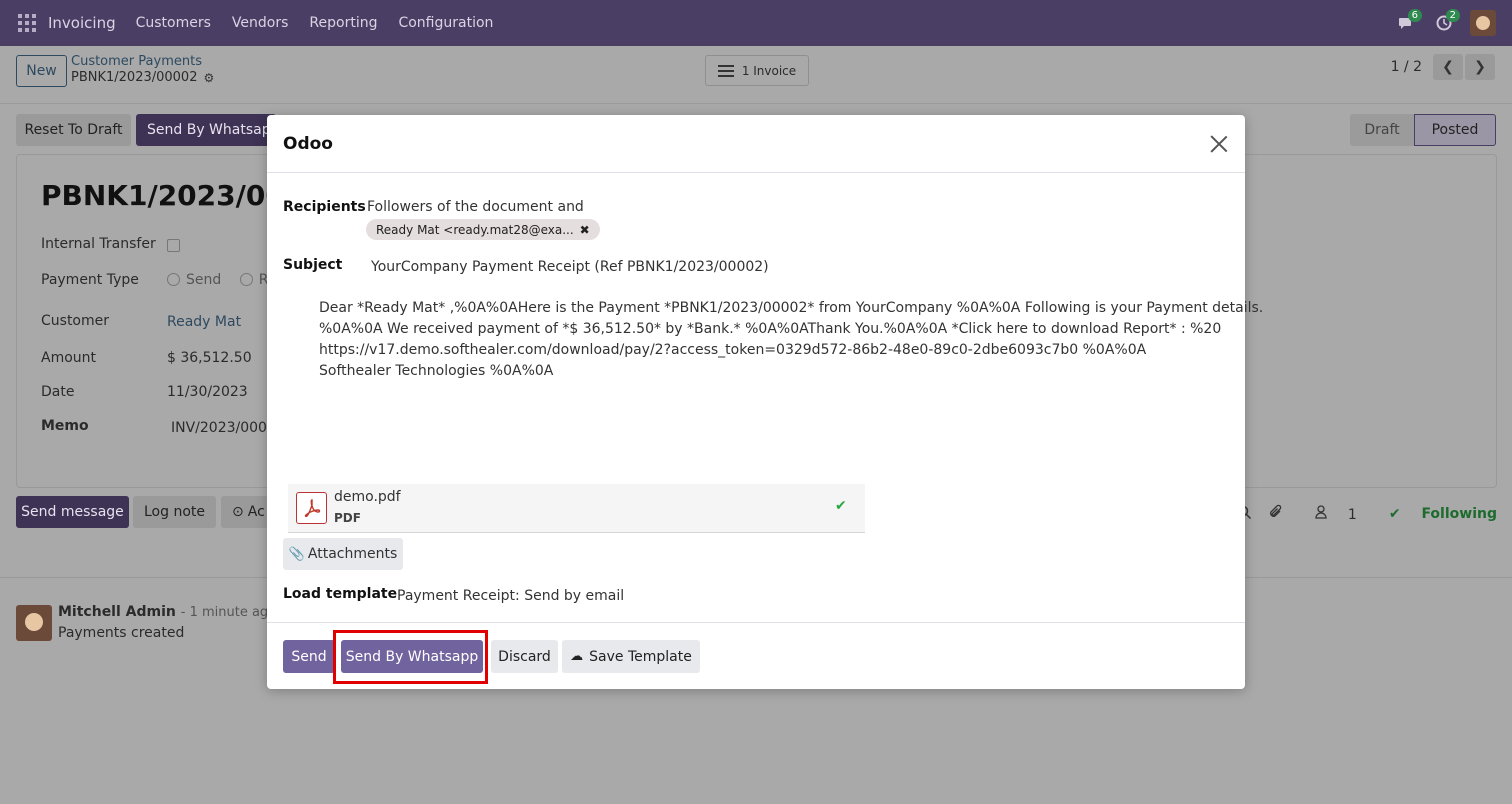 Image resolution: width=1512 pixels, height=804 pixels. Describe the element at coordinates (436, 371) in the screenshot. I see `body-line: Softhealer Technologies %0A%0A` at that location.